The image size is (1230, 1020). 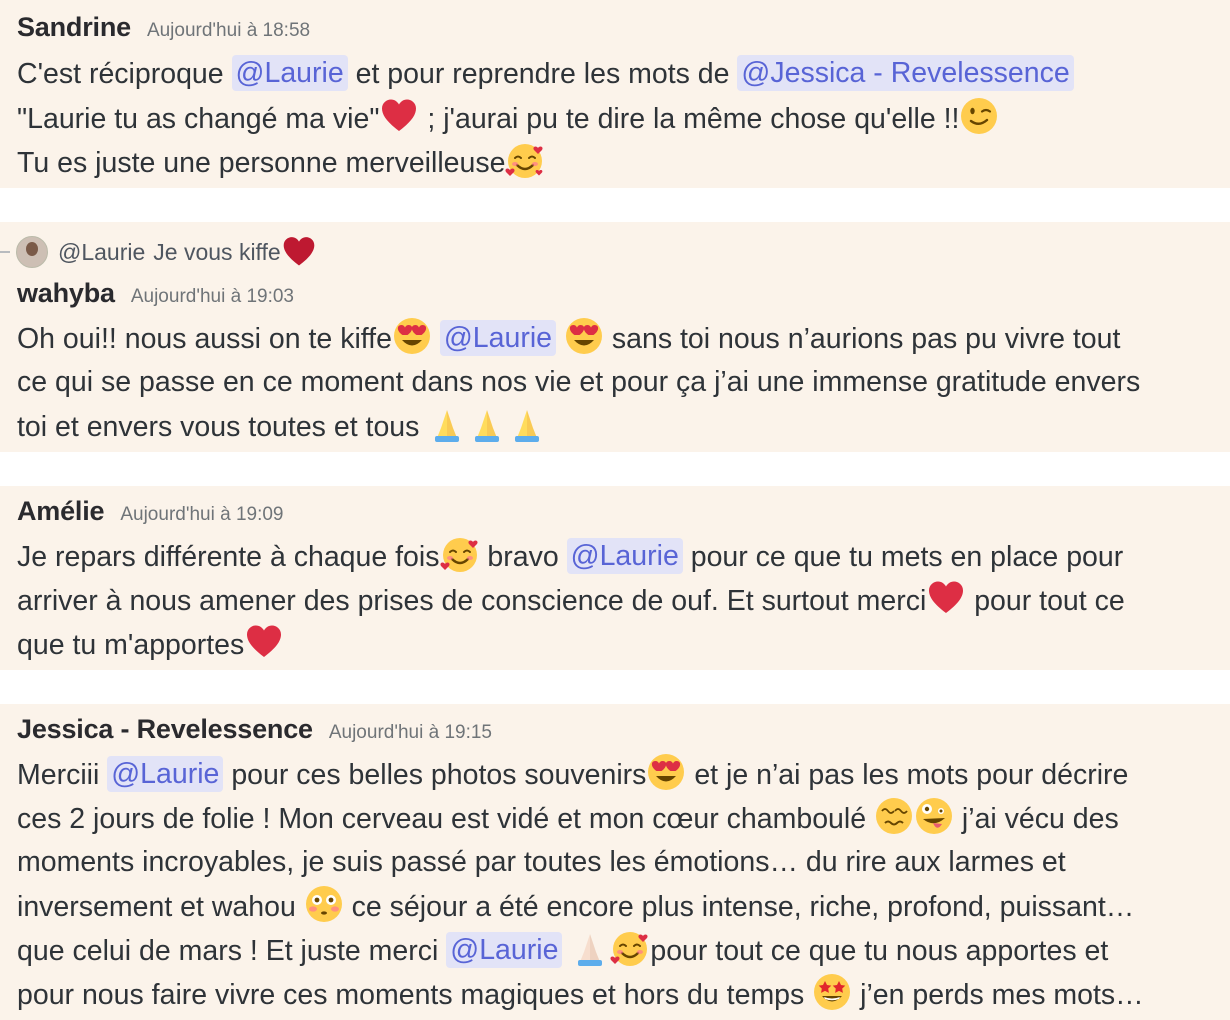 I want to click on text: et je n’ai pas les mots pour décrire, so click(x=907, y=775).